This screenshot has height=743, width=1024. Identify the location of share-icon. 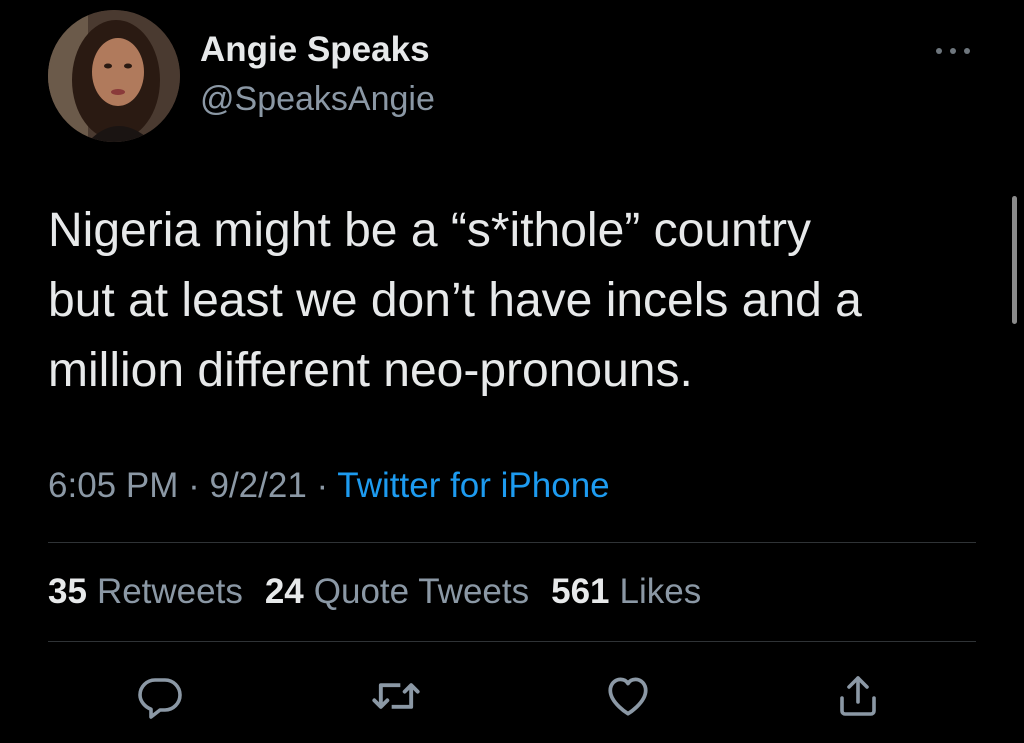
(858, 696).